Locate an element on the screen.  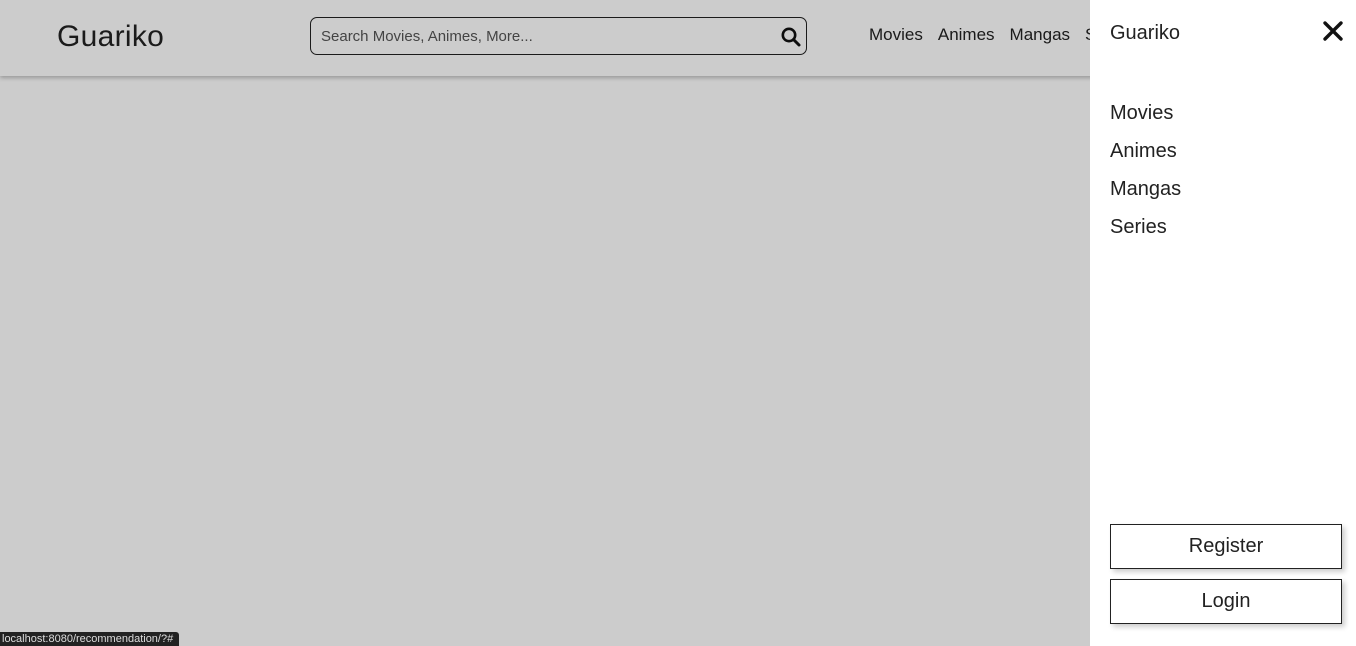
login-button: Login is located at coordinates (1226, 601).